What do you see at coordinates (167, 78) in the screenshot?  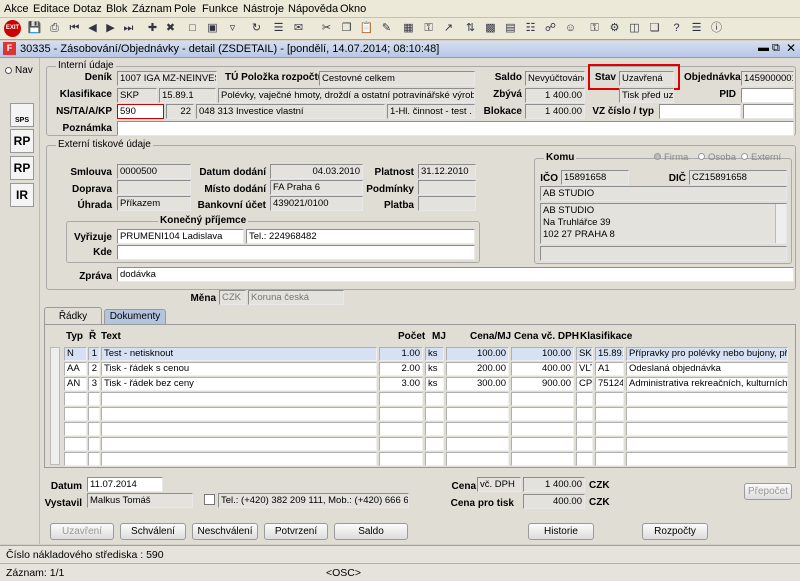 I see `denik-field: 1007 IGA MZ-NEINVESTI` at bounding box center [167, 78].